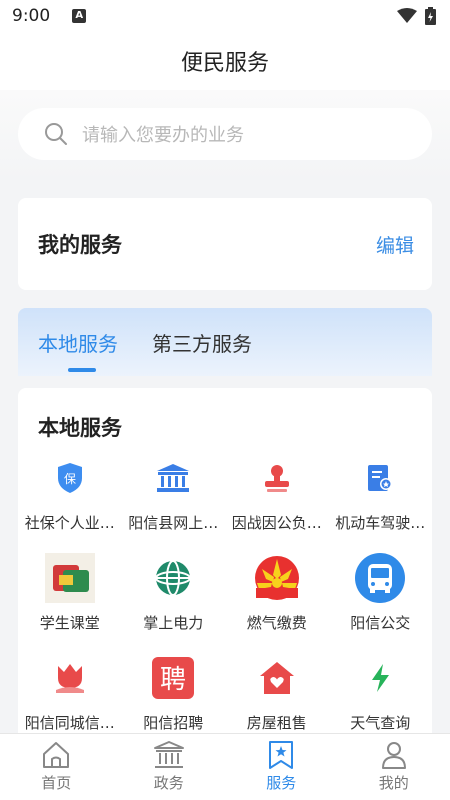  I want to click on bottom-nav: 首页 政务 服务 我的, so click(225, 766).